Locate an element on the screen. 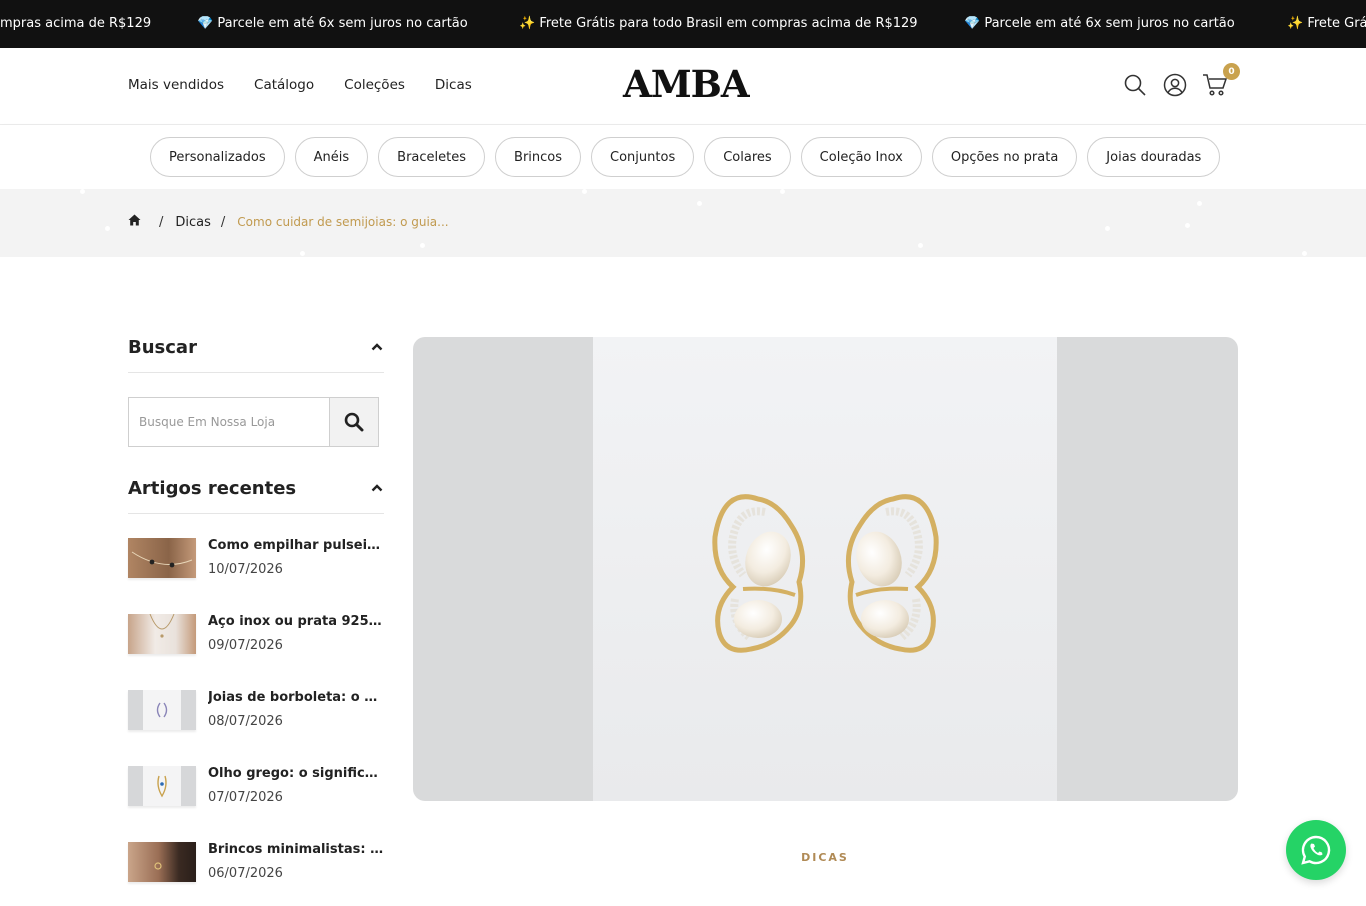 Image resolution: width=1366 pixels, height=906 pixels. site-logo: AMBA is located at coordinates (686, 84).